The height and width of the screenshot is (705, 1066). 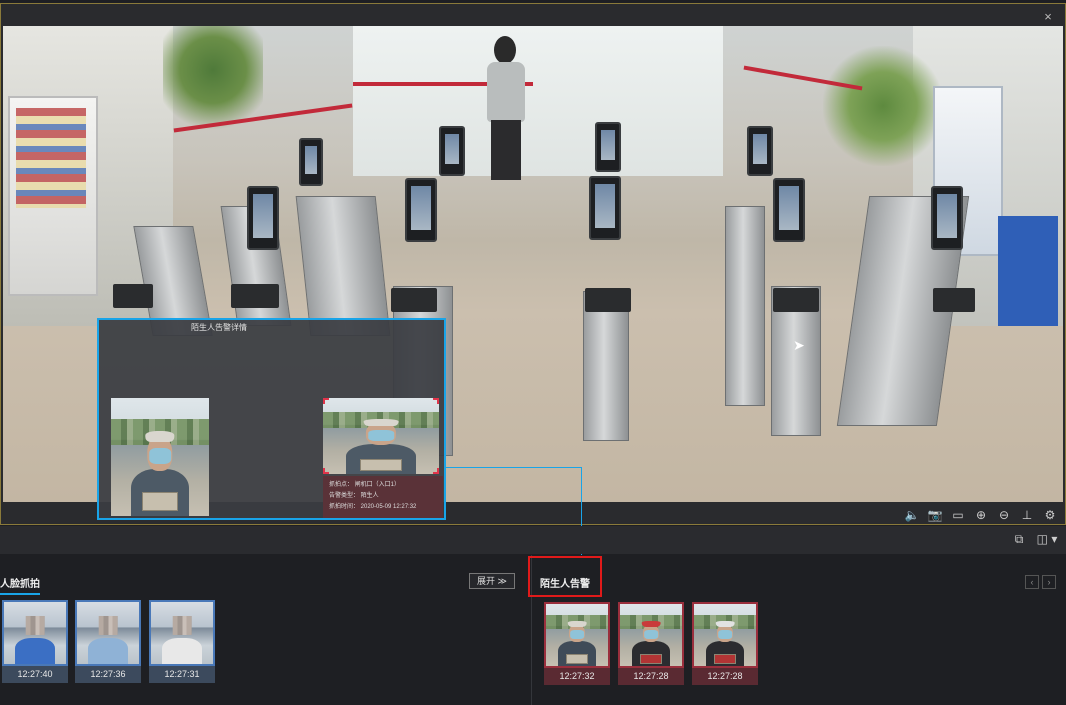 I want to click on mouse-cursor: ➤, so click(x=799, y=345).